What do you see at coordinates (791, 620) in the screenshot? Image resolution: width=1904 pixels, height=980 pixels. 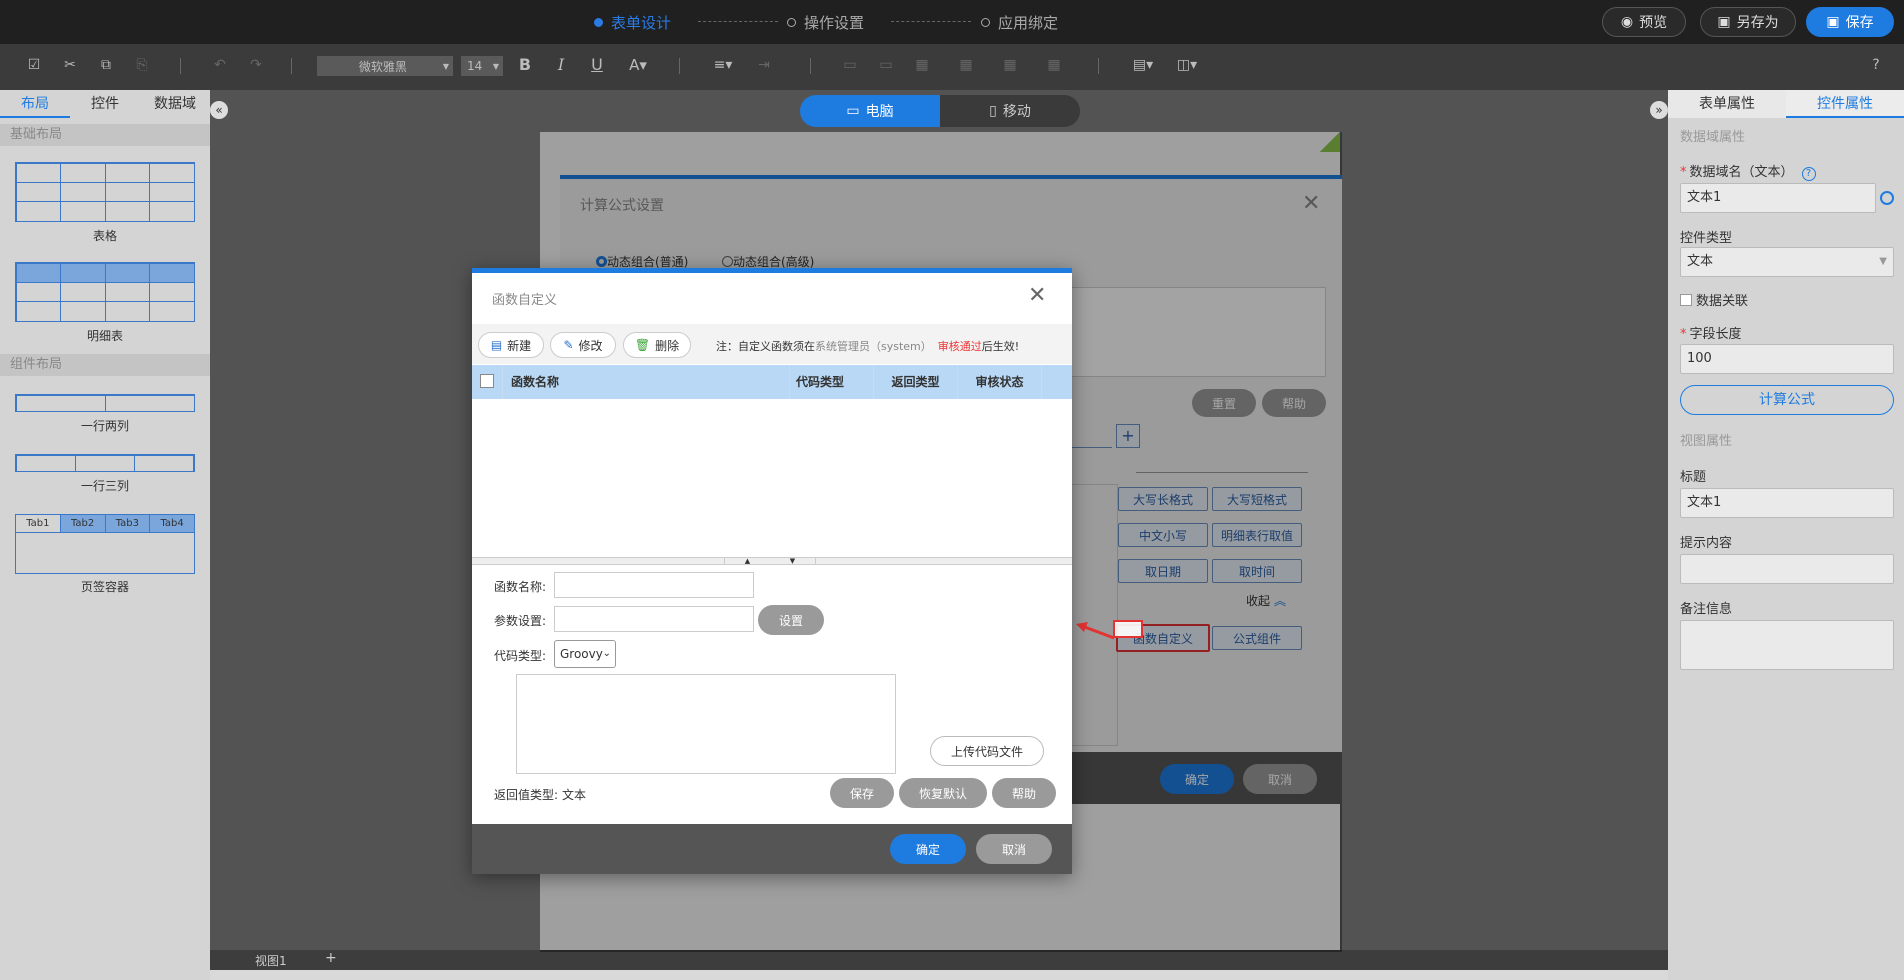 I see `param-set-button: 设置` at bounding box center [791, 620].